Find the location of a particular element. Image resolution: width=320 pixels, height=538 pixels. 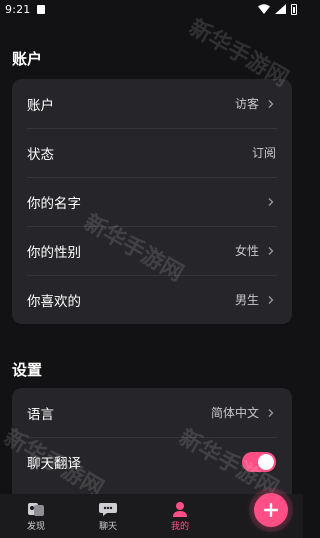

account-row: 账户 访客 is located at coordinates (152, 103).